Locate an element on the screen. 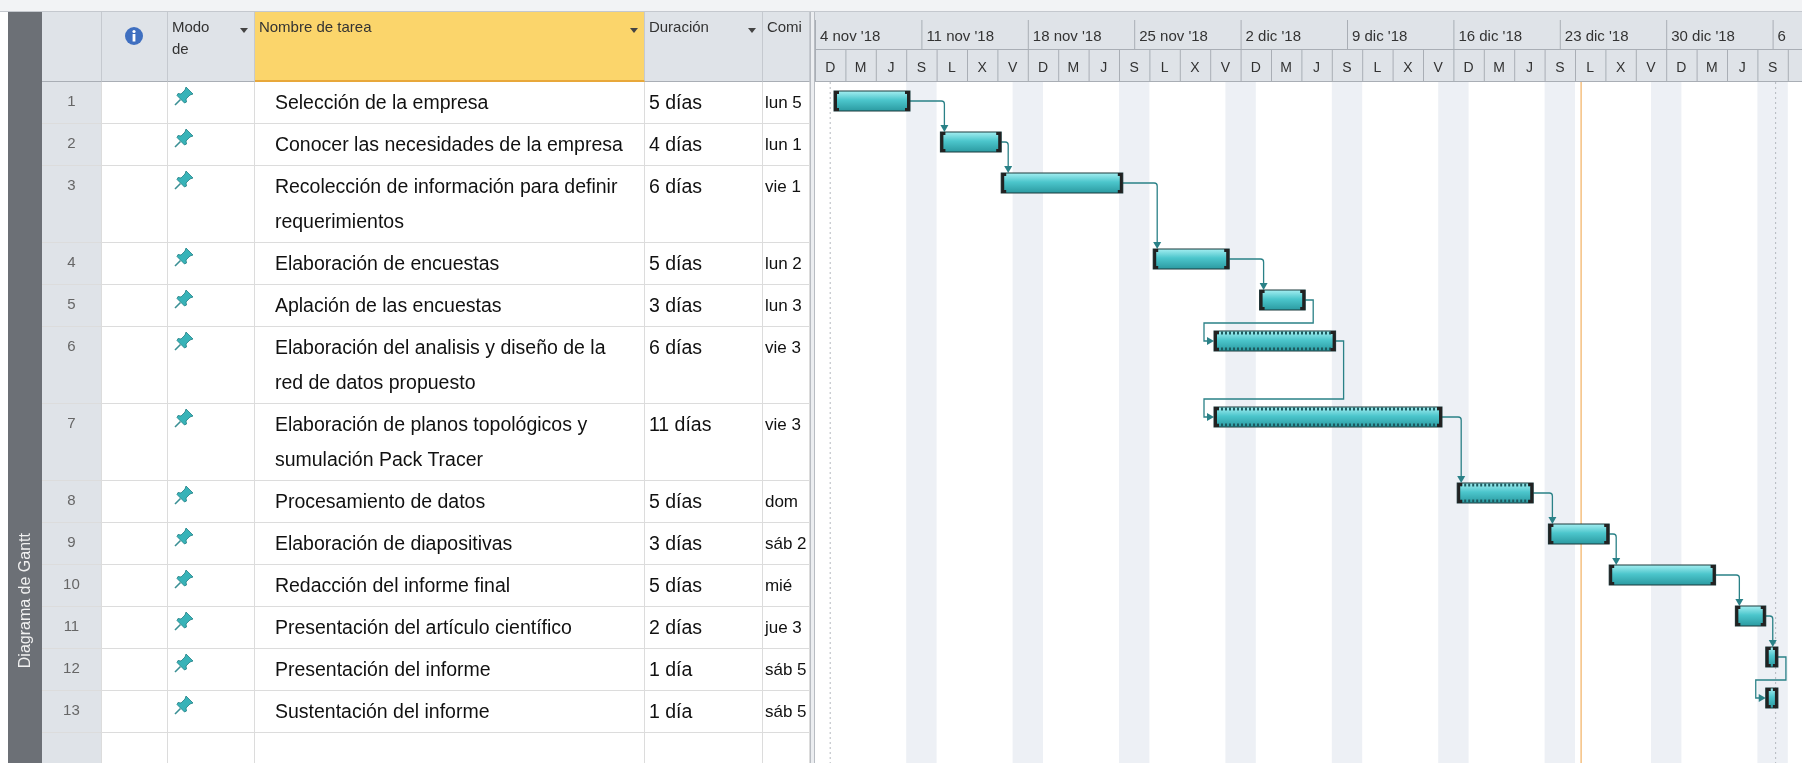 The width and height of the screenshot is (1802, 763). info-icon is located at coordinates (134, 36).